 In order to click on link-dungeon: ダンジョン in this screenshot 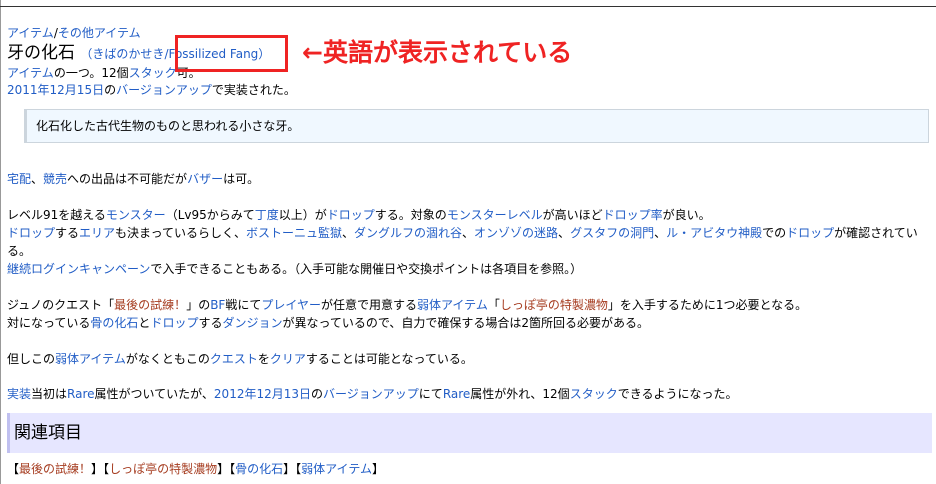, I will do `click(252, 323)`.